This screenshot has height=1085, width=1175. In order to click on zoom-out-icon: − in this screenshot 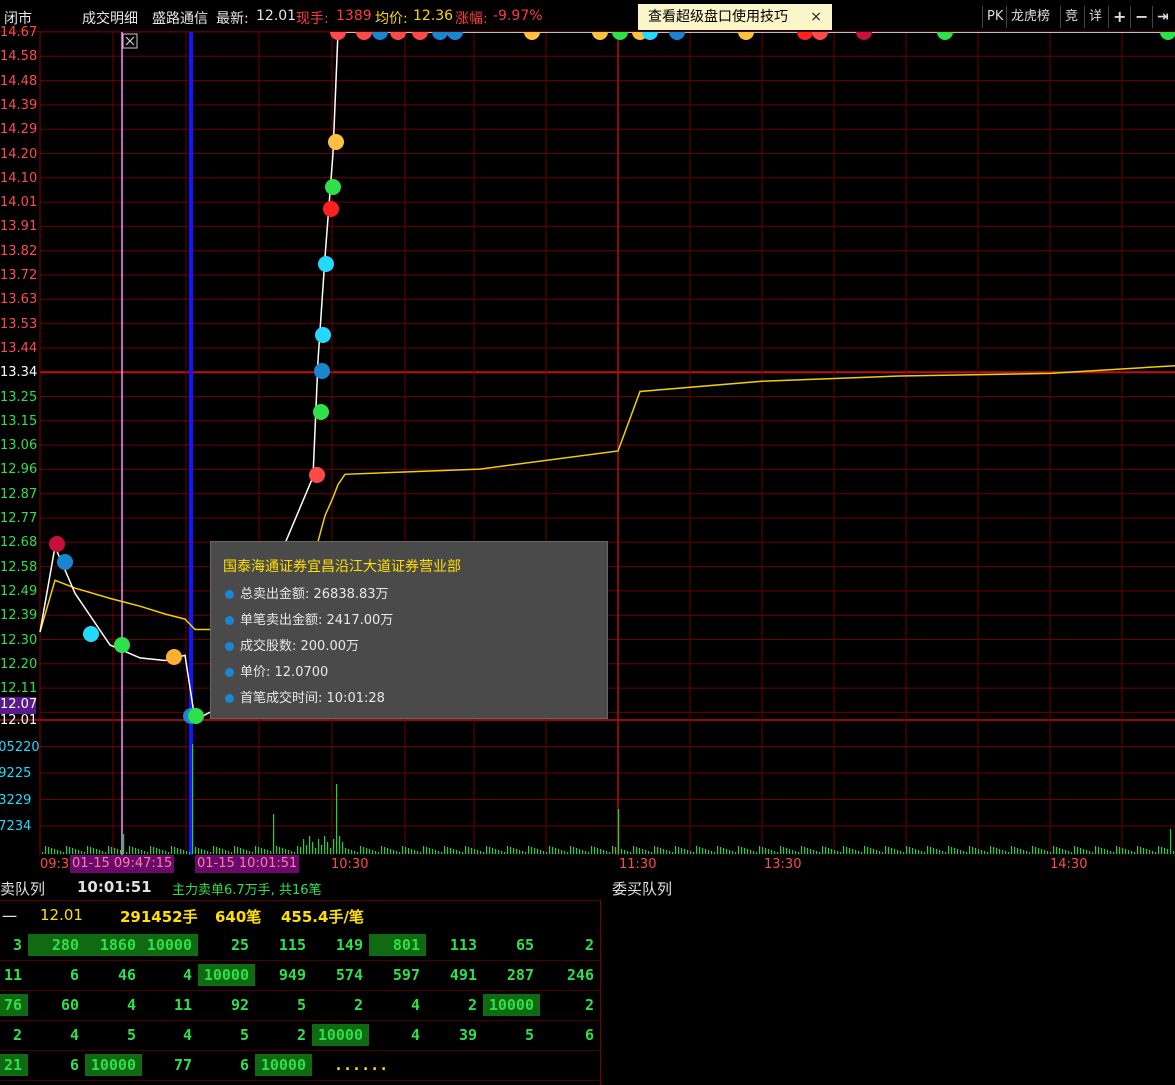, I will do `click(1141, 17)`.